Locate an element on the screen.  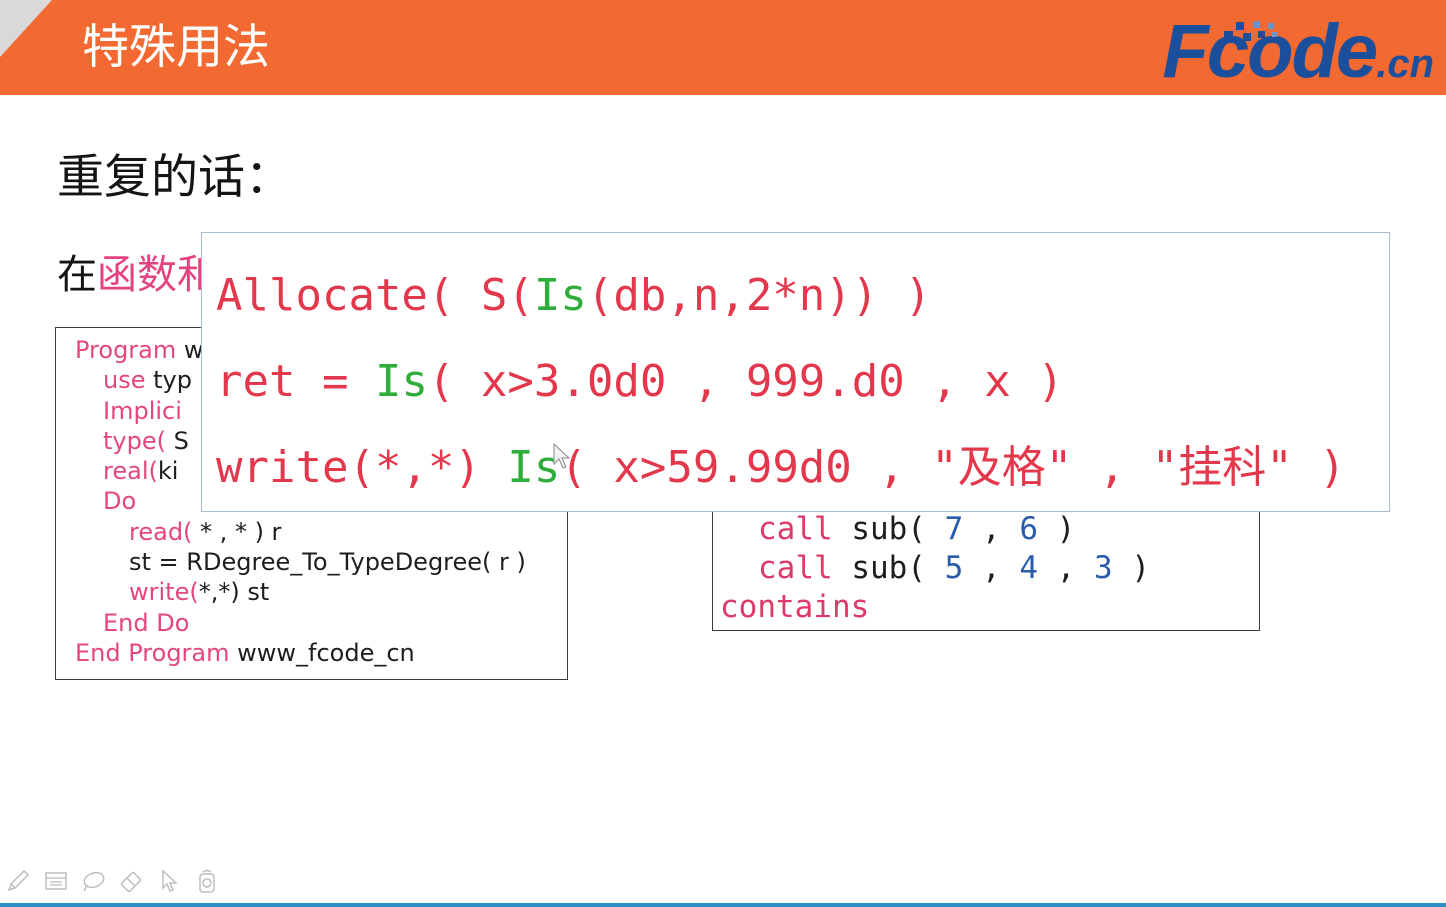
bottom-accent-line is located at coordinates (723, 905).